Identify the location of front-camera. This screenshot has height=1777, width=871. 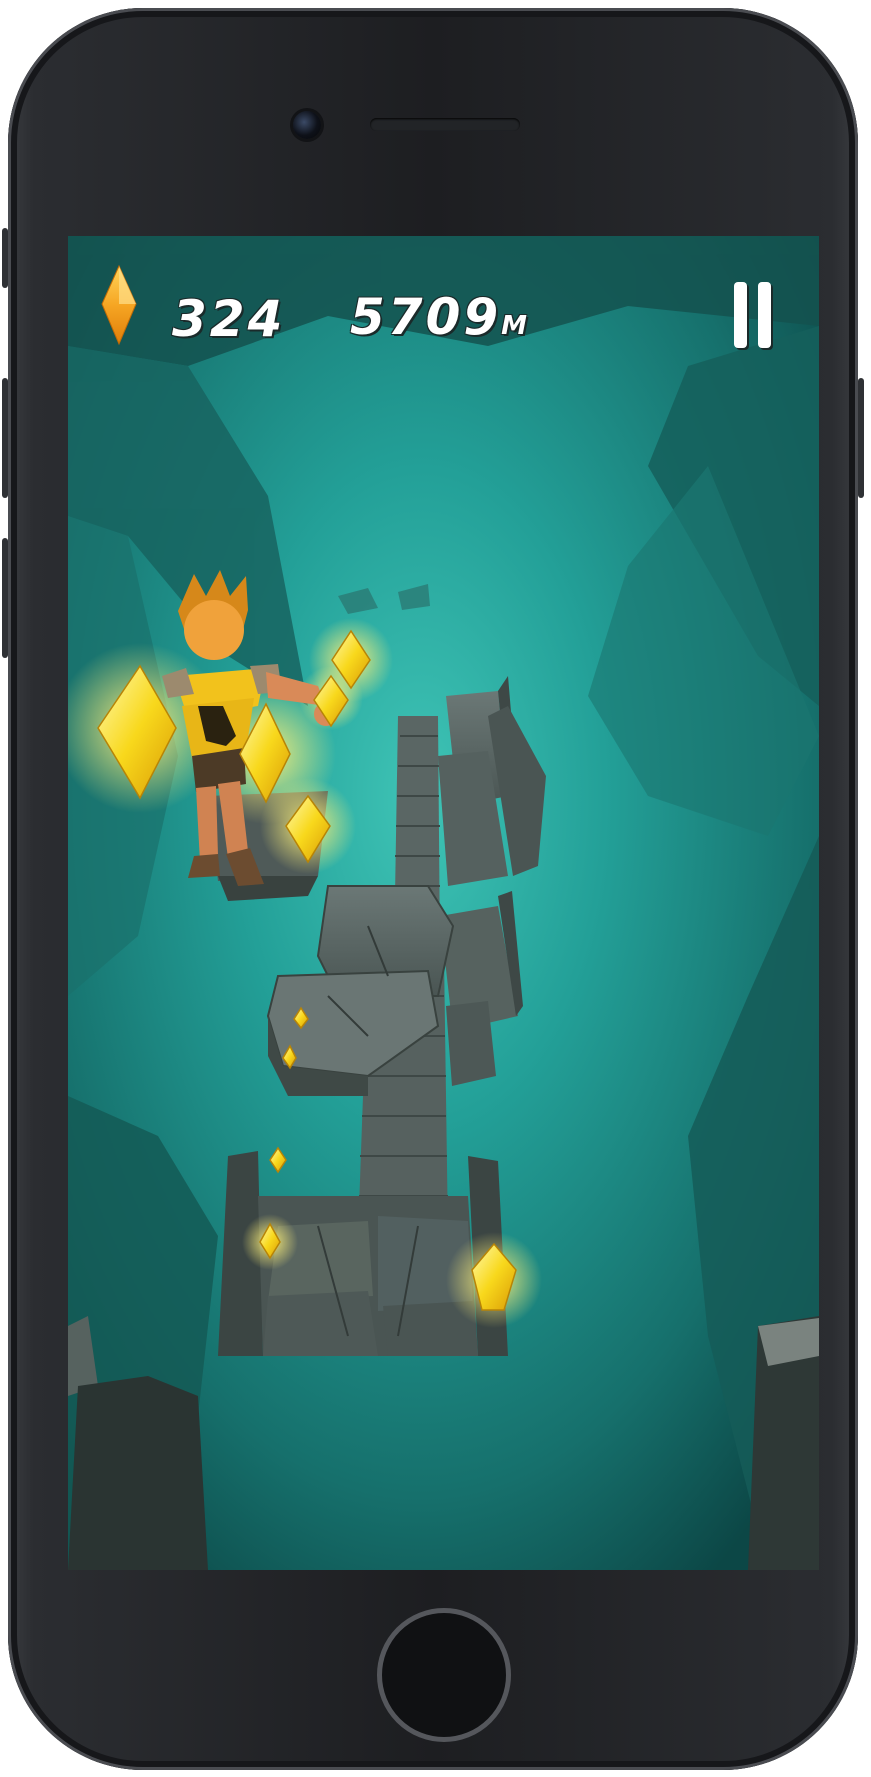
(307, 125).